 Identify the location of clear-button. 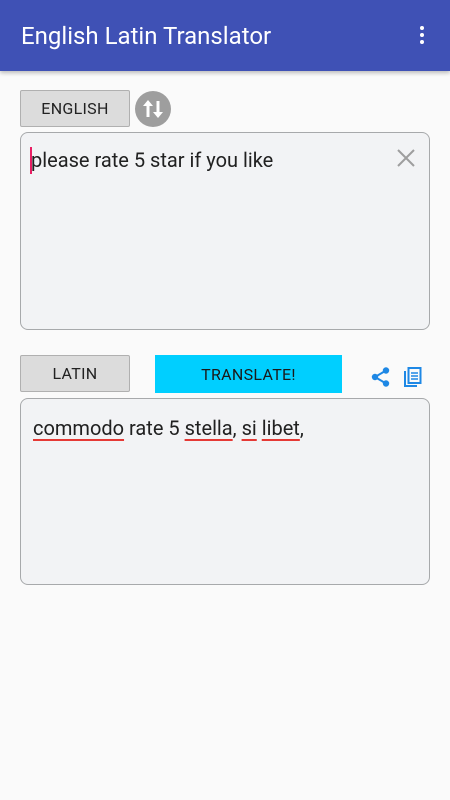
(406, 158).